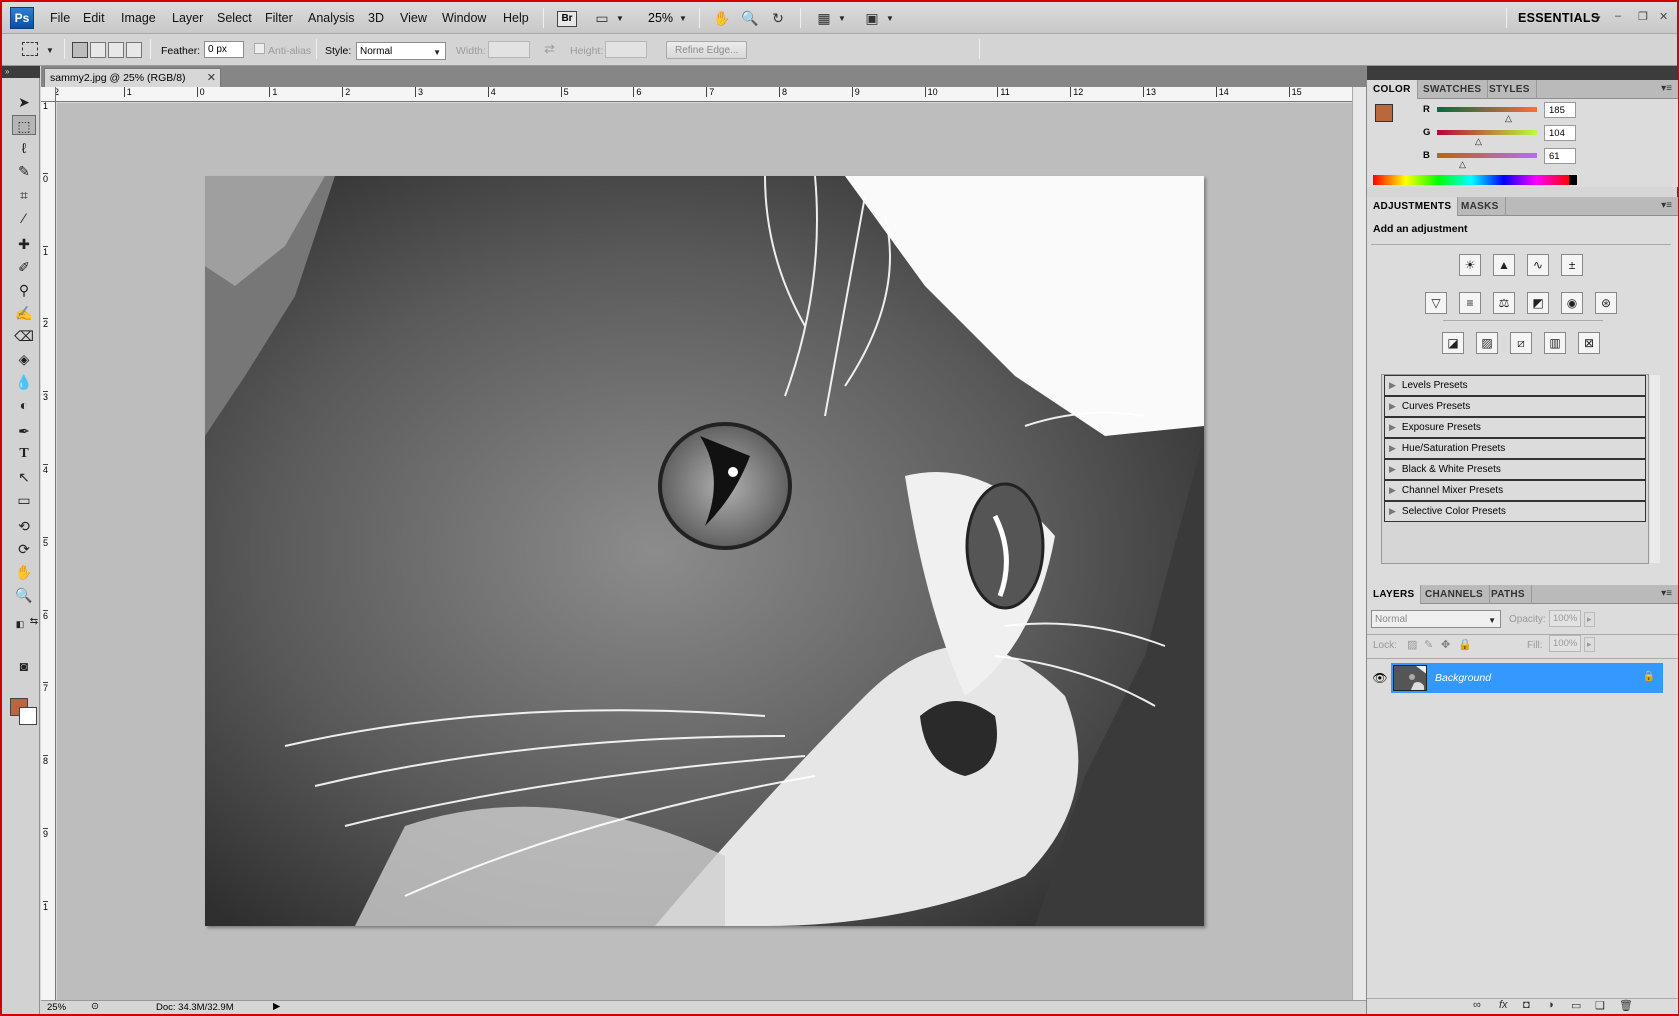  I want to click on tab-paths: PATHS, so click(1508, 594).